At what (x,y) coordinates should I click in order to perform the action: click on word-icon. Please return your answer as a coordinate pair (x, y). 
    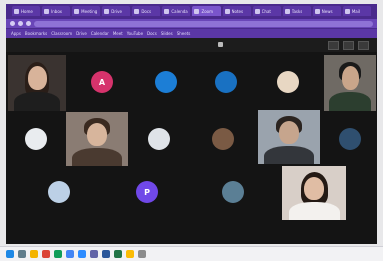
    Looking at the image, I should click on (106, 254).